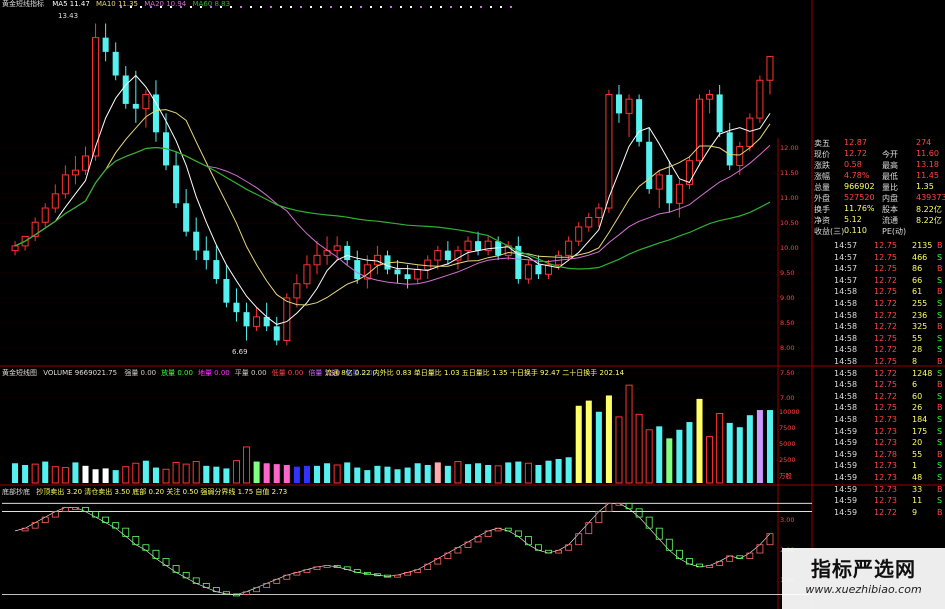  What do you see at coordinates (392, 434) in the screenshot?
I see `volume-chart` at bounding box center [392, 434].